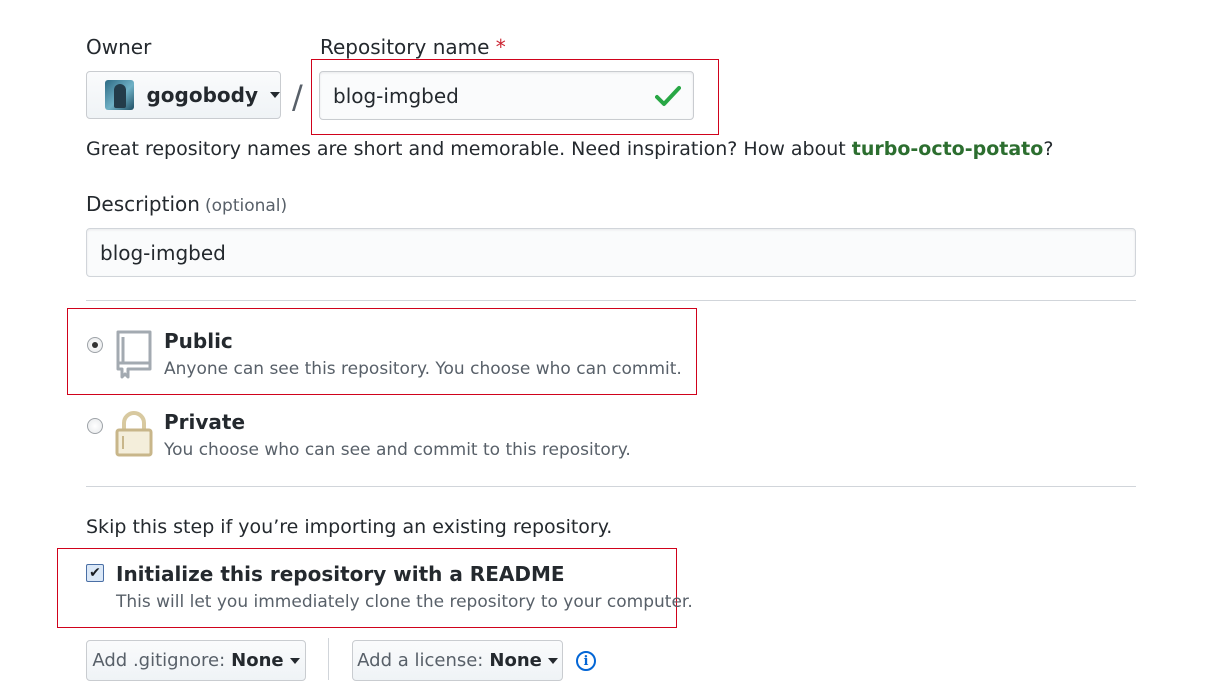  Describe the element at coordinates (205, 422) in the screenshot. I see `private-title: Private` at that location.